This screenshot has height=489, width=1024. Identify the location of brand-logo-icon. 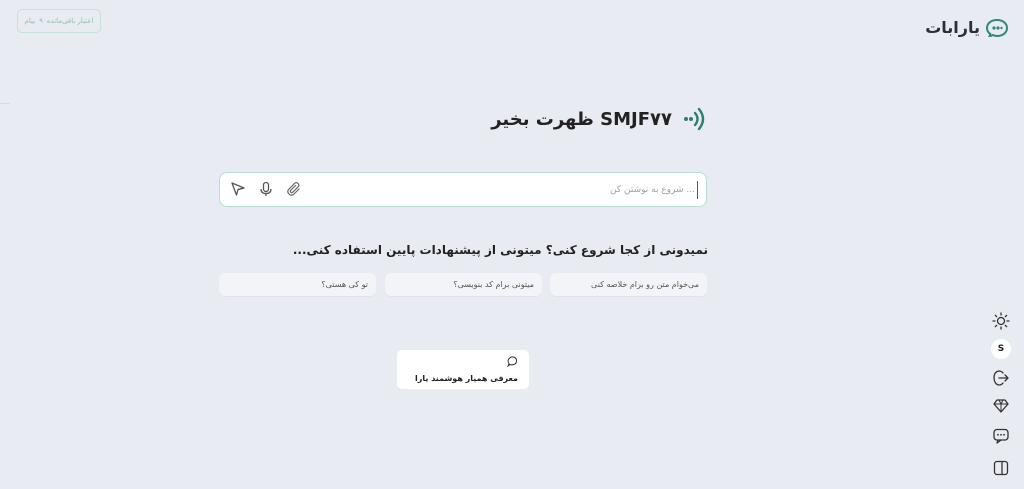
(997, 27).